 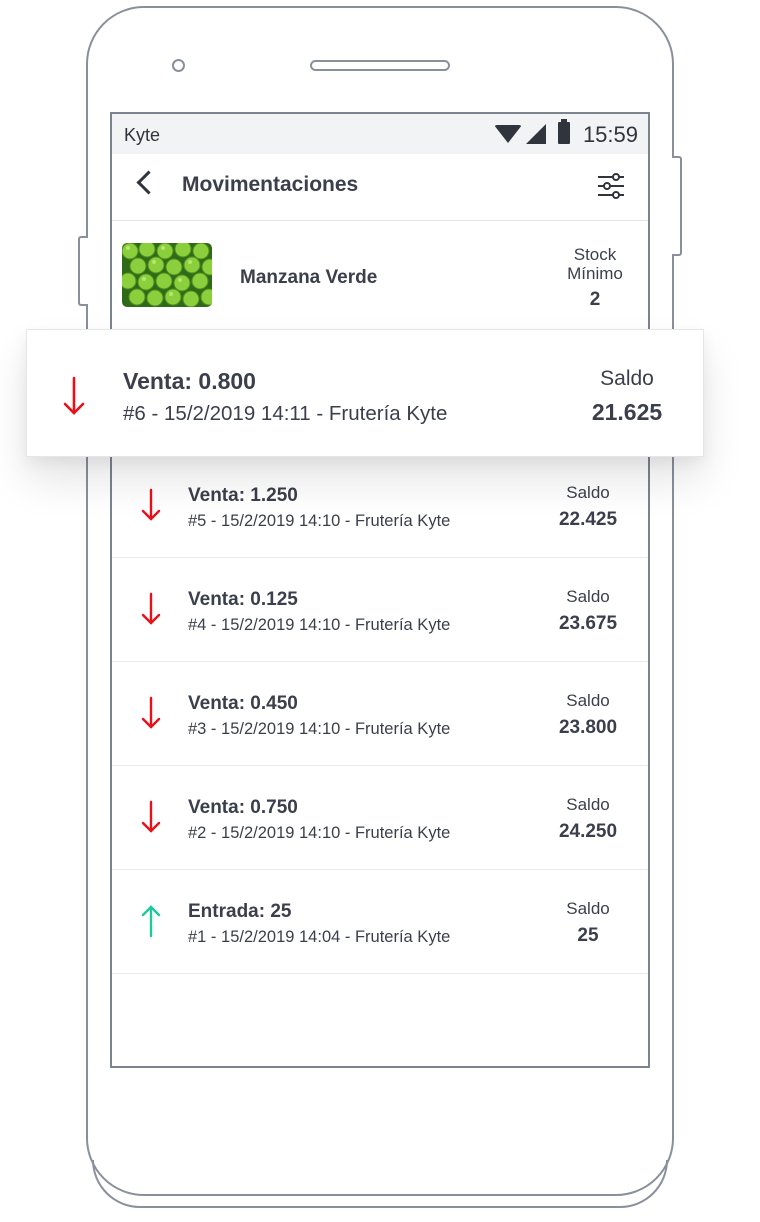 I want to click on stock-min-label: Stock Mínimo, so click(x=595, y=264).